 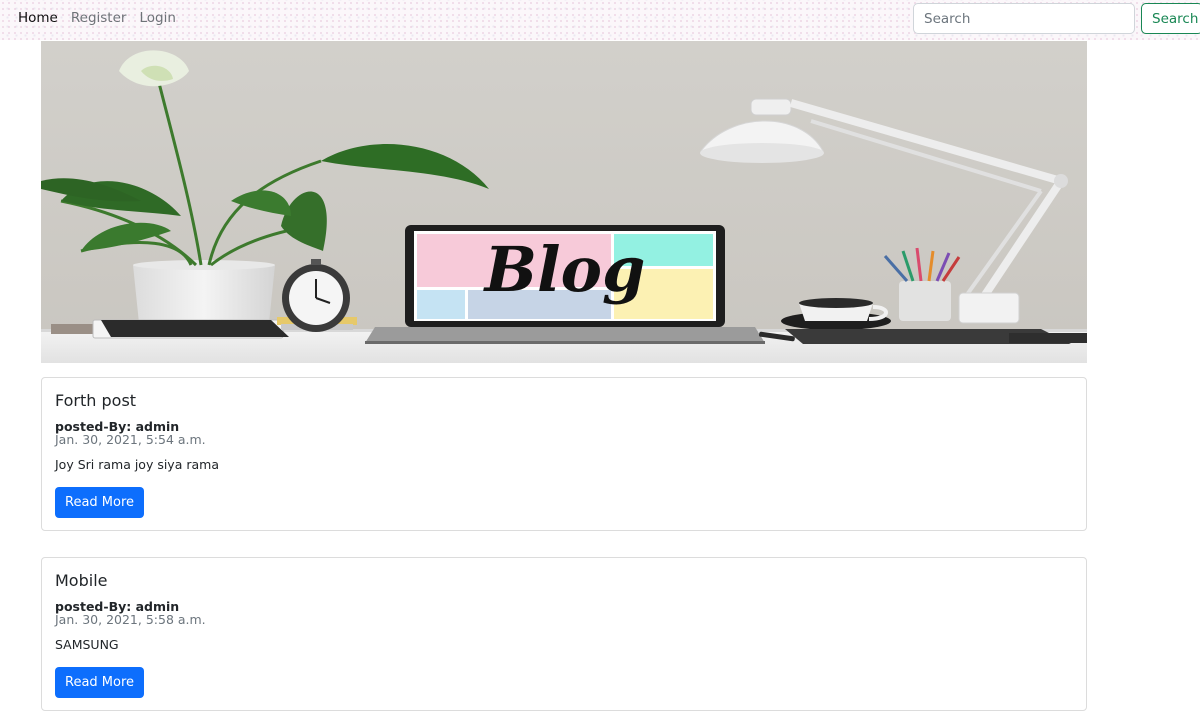 I want to click on search-button: Search, so click(x=1170, y=18).